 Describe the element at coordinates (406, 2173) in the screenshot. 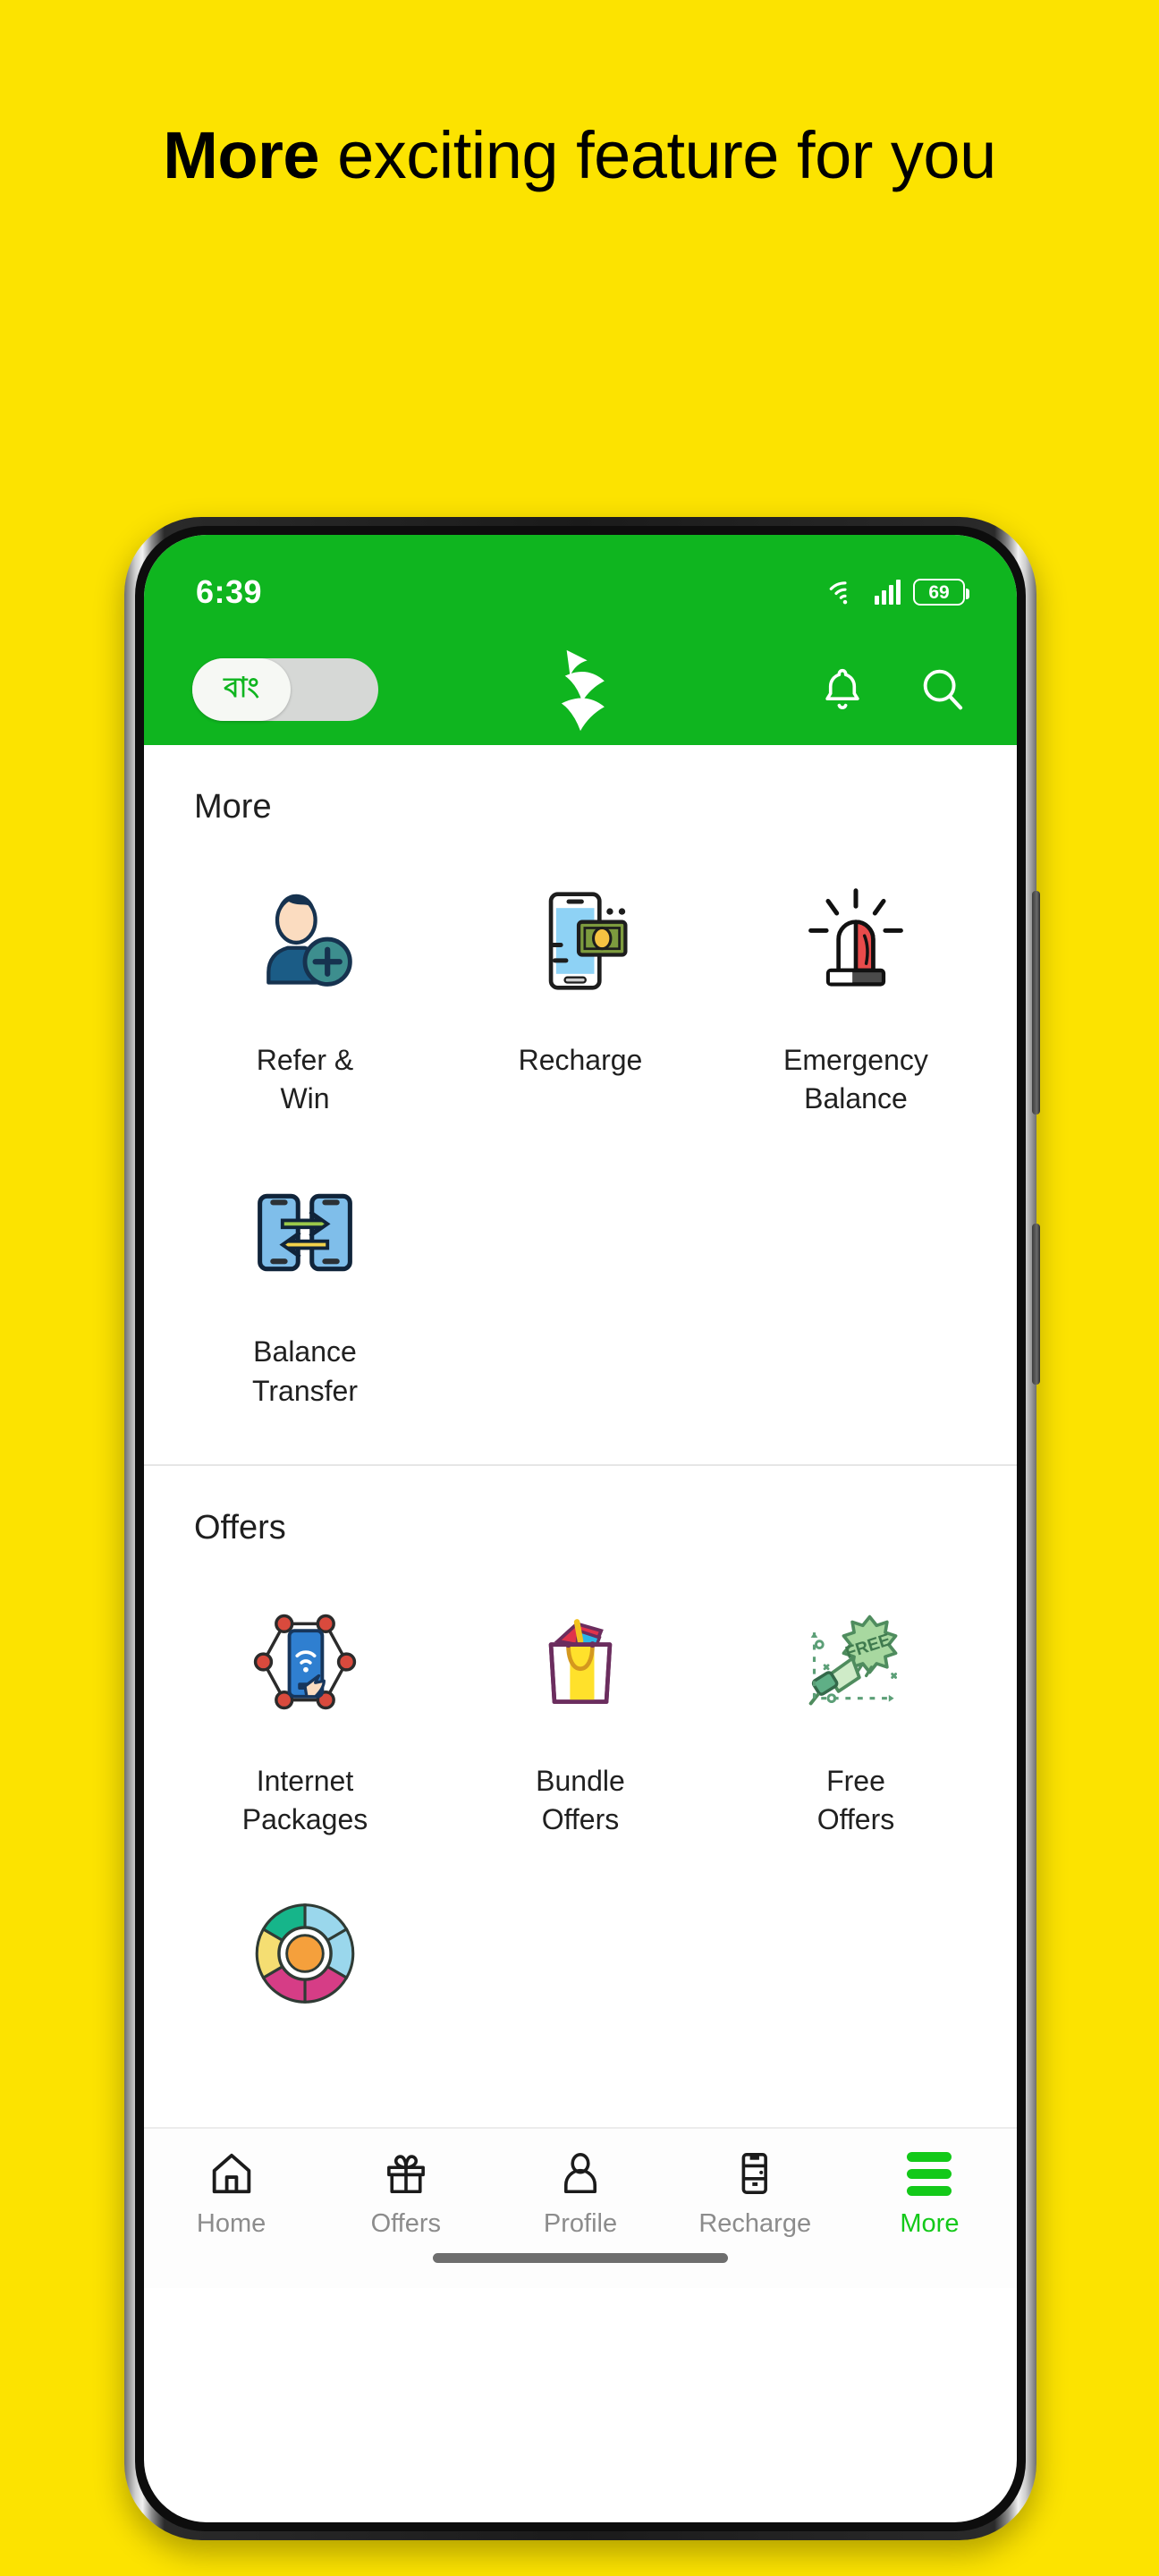

I see `gift-icon` at that location.